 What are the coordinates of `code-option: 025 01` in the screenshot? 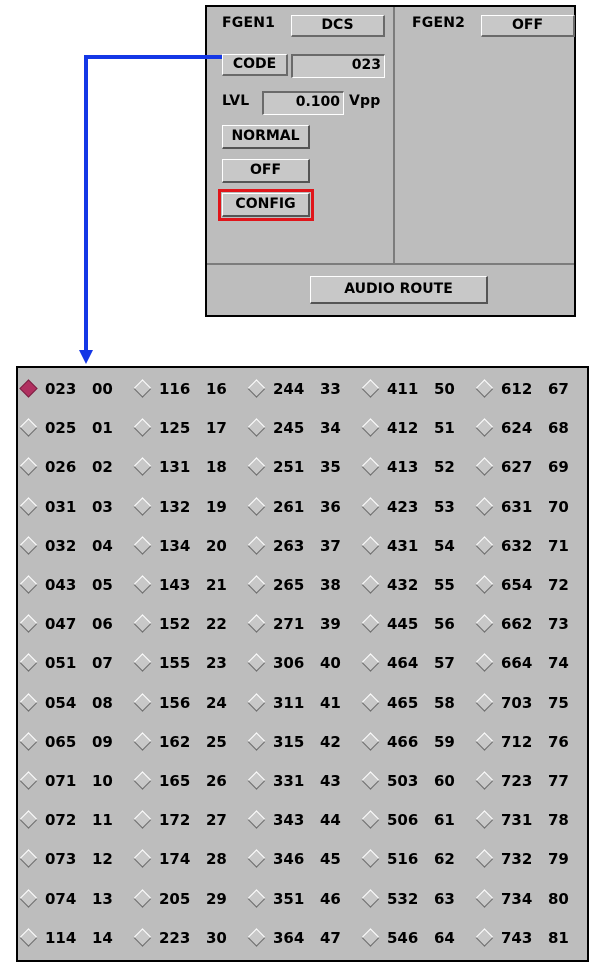 It's located at (73, 429).